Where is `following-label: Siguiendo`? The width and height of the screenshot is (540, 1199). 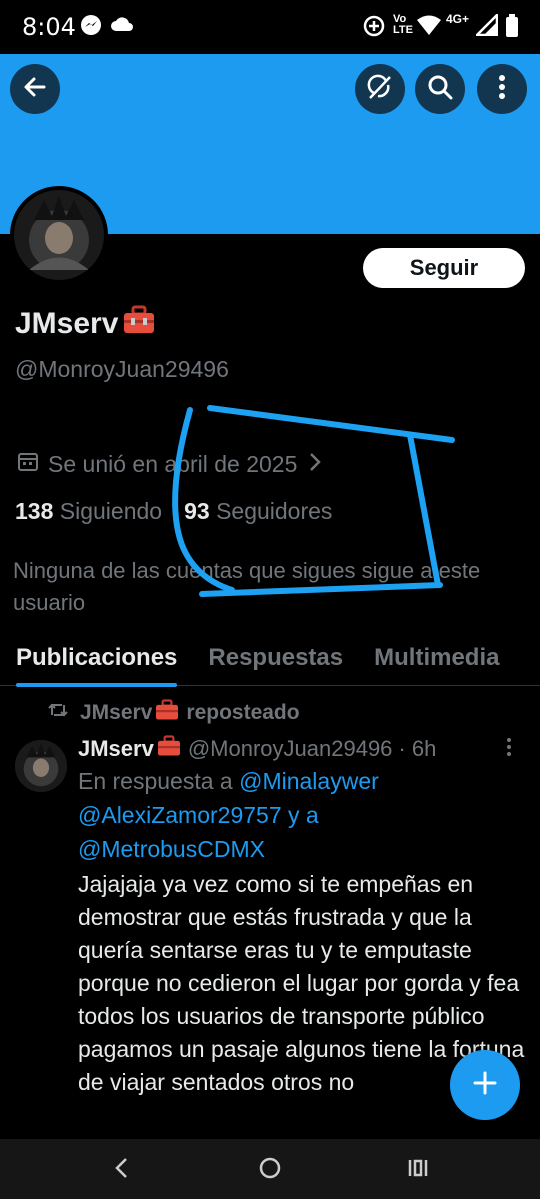 following-label: Siguiendo is located at coordinates (111, 511).